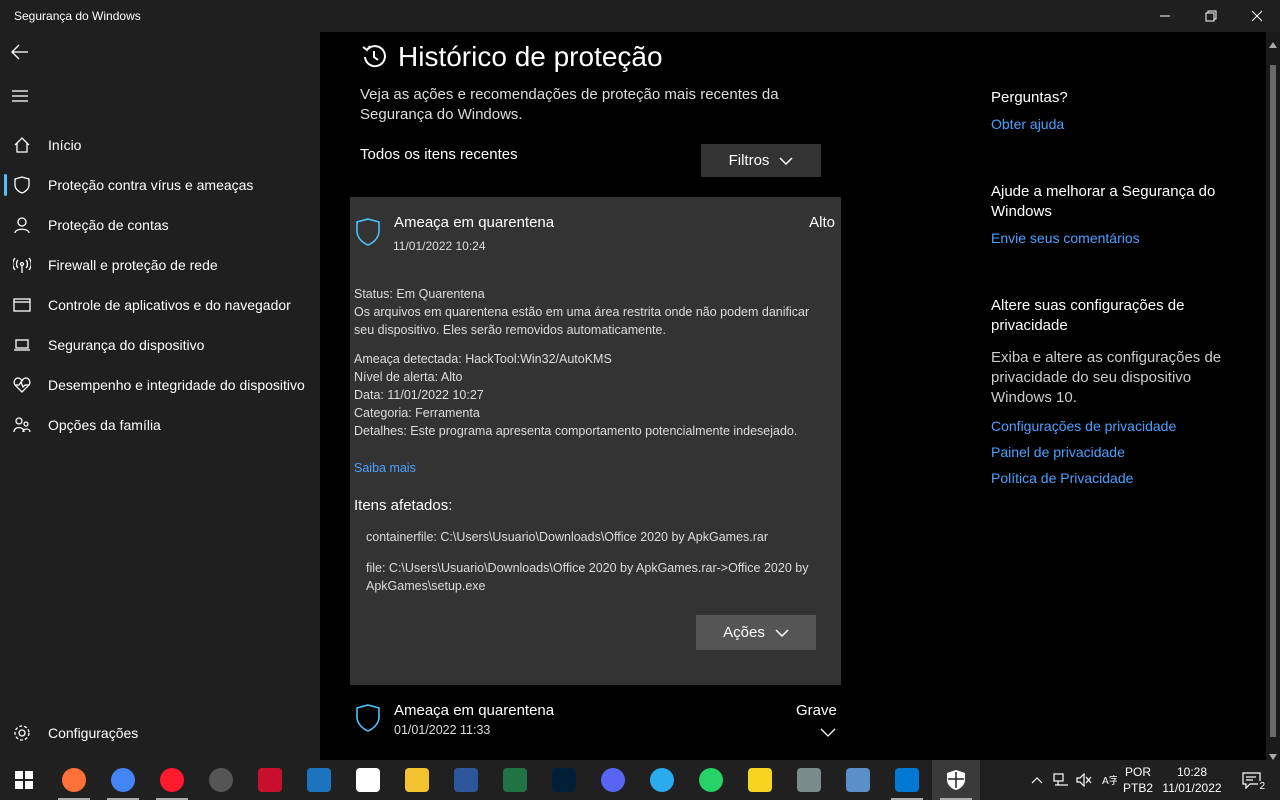 This screenshot has width=1280, height=800. Describe the element at coordinates (133, 265) in the screenshot. I see `sidebar-item-label: Firewall e proteção de rede` at that location.